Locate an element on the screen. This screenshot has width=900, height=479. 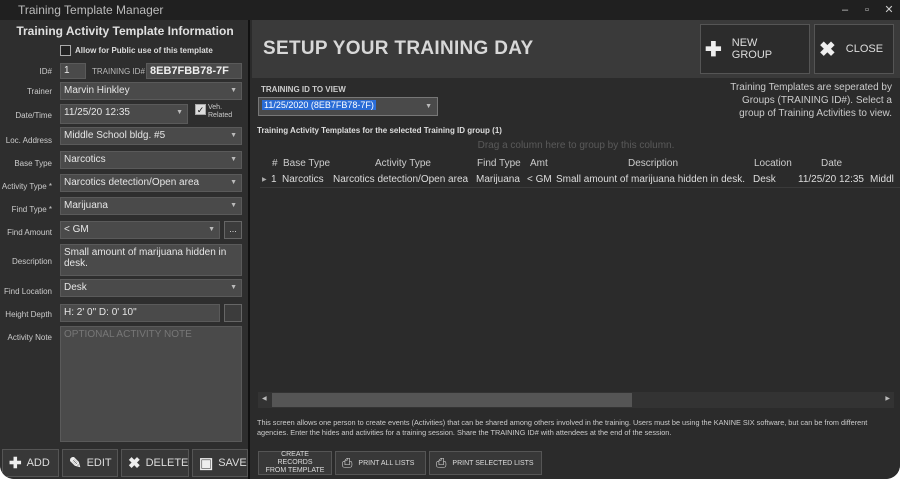
trainer-value: Marvin Hinkley is located at coordinates (97, 90).